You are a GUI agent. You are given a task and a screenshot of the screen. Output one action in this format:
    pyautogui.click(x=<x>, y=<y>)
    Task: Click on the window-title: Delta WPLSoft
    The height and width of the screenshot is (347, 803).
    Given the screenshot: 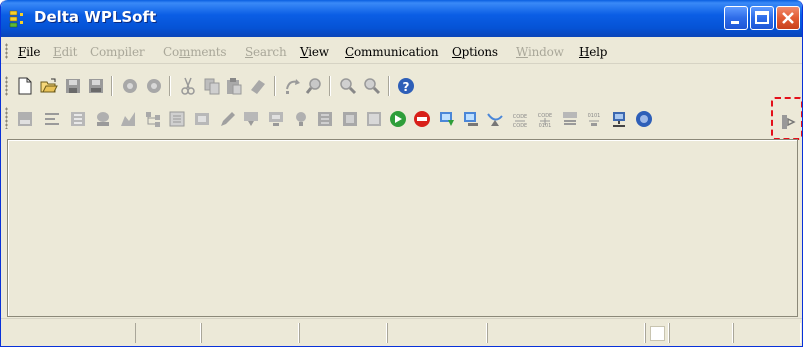 What is the action you would take?
    pyautogui.click(x=95, y=17)
    